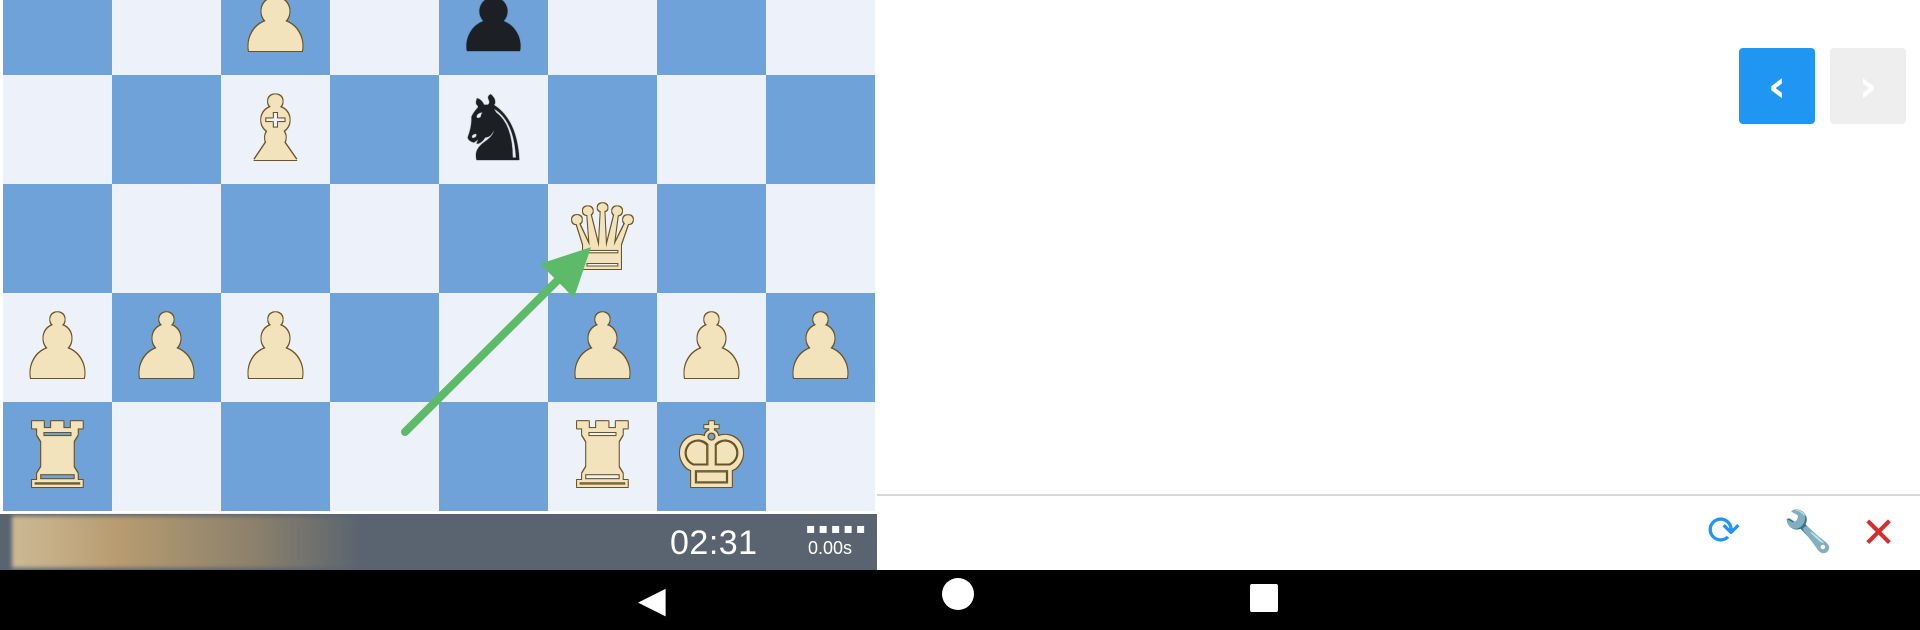 The image size is (1920, 630). I want to click on recents-nav-icon, so click(1264, 598).